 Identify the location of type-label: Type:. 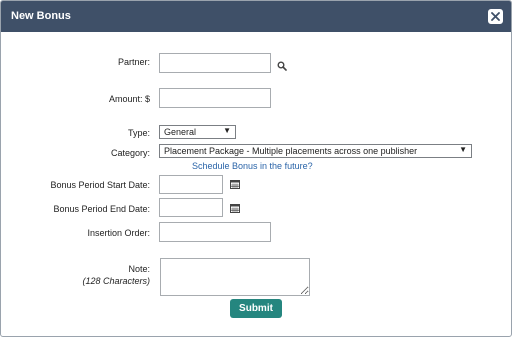
(138, 133).